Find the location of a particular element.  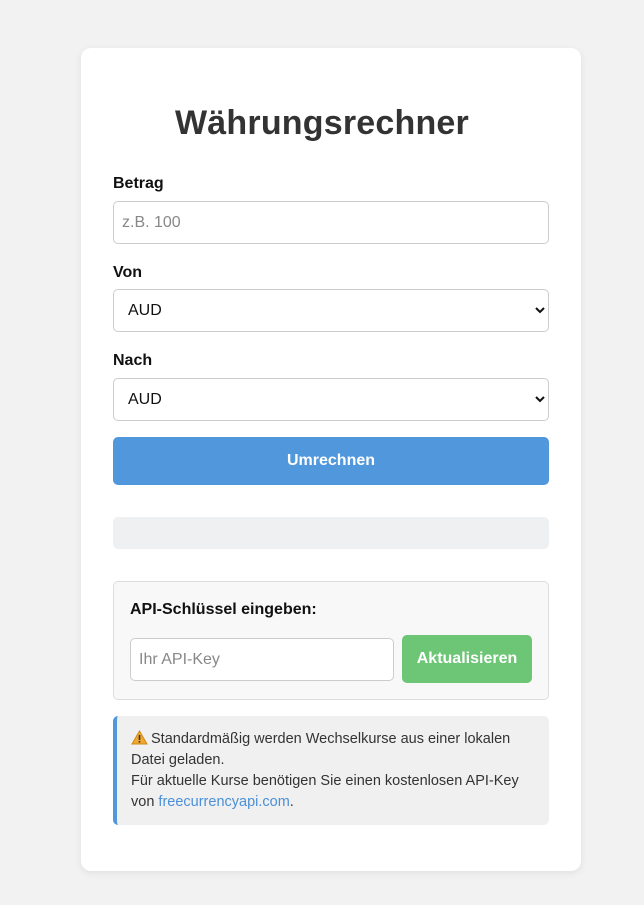

to-currency-select: AUD is located at coordinates (331, 399).